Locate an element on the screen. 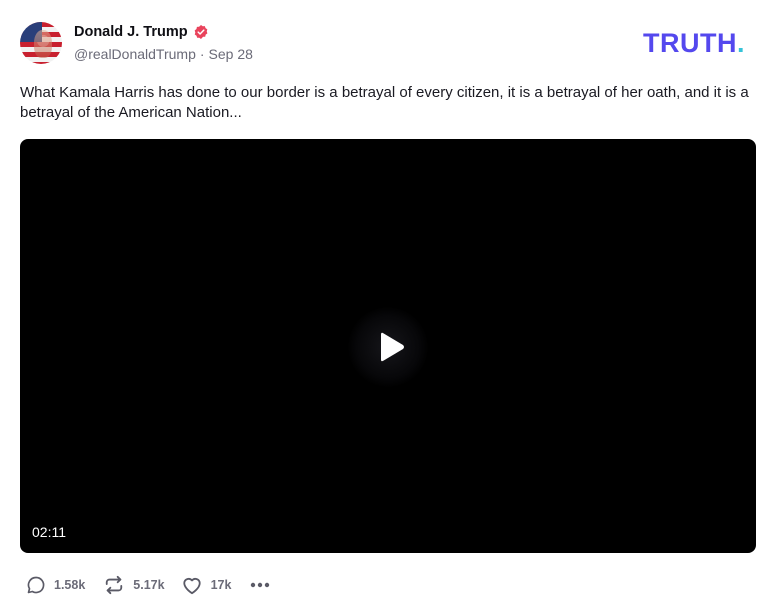  like-button: 17k is located at coordinates (206, 585).